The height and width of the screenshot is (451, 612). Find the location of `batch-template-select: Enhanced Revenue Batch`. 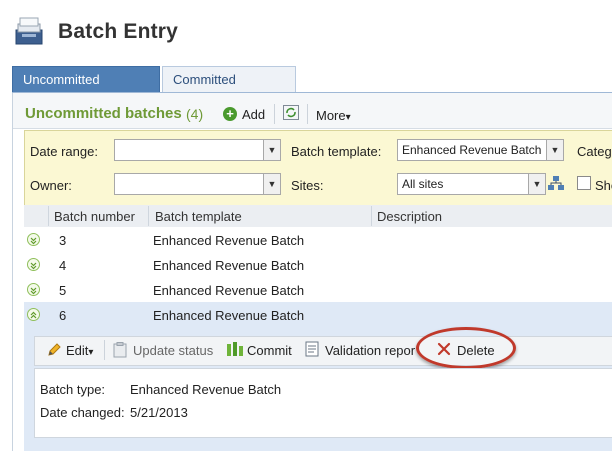

batch-template-select: Enhanced Revenue Batch is located at coordinates (472, 150).